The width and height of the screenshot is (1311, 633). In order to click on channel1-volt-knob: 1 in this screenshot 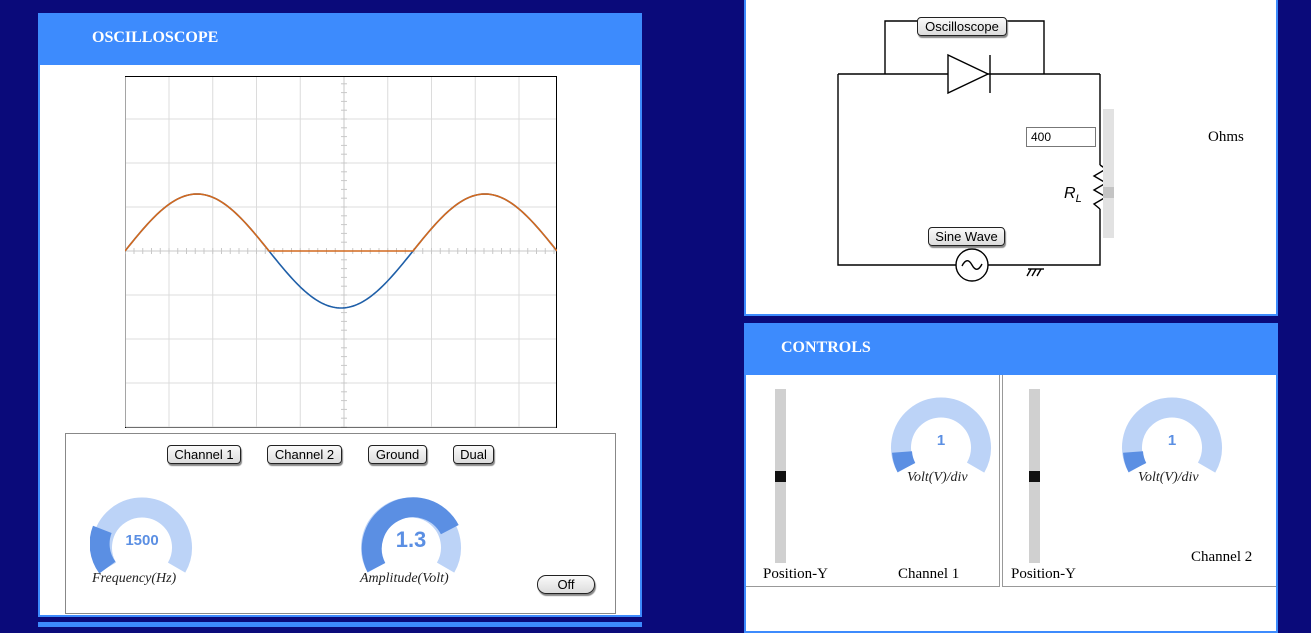, I will do `click(941, 432)`.